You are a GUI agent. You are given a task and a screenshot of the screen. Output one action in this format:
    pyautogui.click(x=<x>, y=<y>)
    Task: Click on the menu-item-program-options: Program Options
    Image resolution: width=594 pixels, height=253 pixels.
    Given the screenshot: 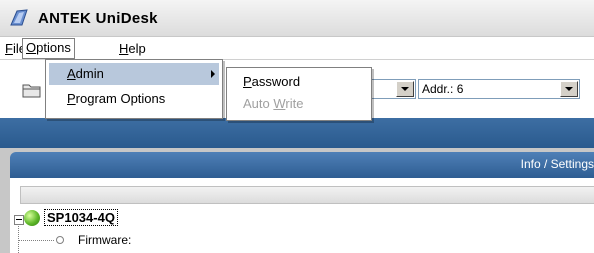 What is the action you would take?
    pyautogui.click(x=134, y=99)
    